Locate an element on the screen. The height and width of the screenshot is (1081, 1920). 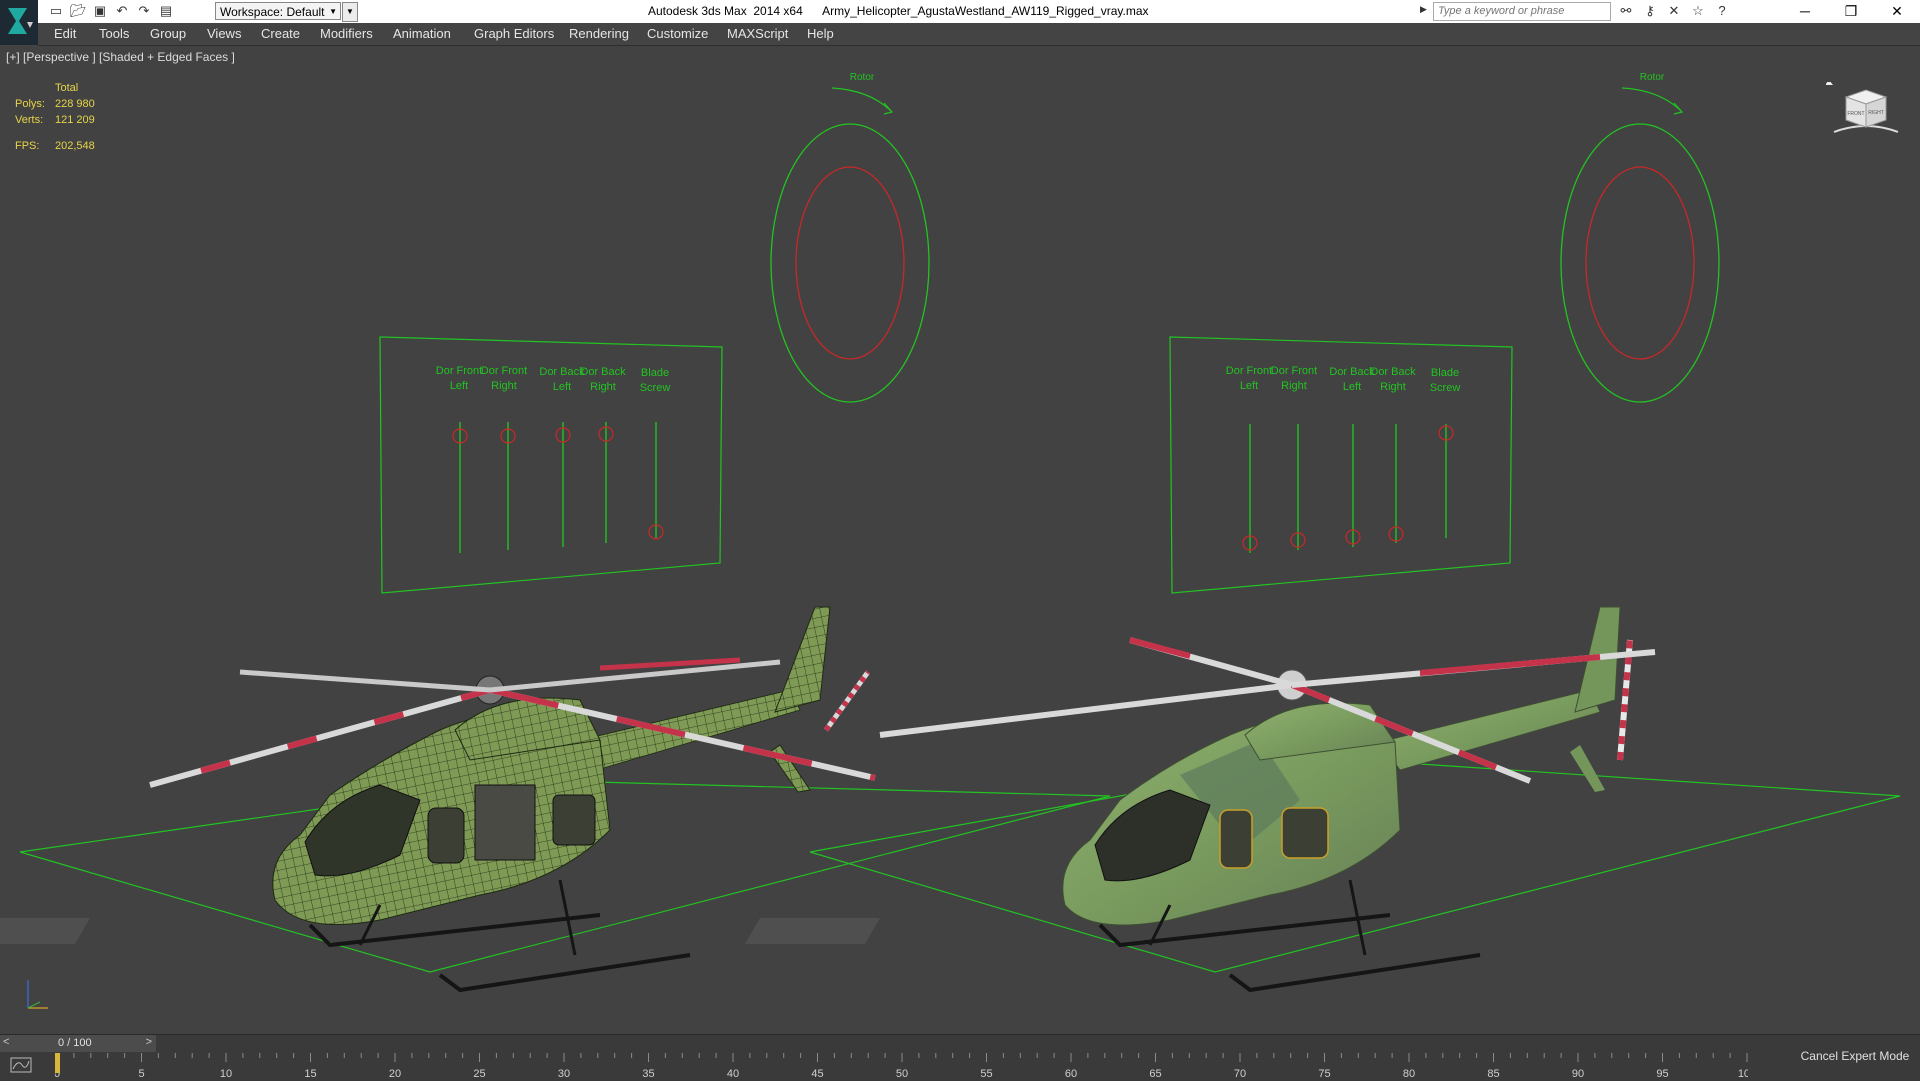
frame-display: 0 / 100 is located at coordinates (75, 1043).